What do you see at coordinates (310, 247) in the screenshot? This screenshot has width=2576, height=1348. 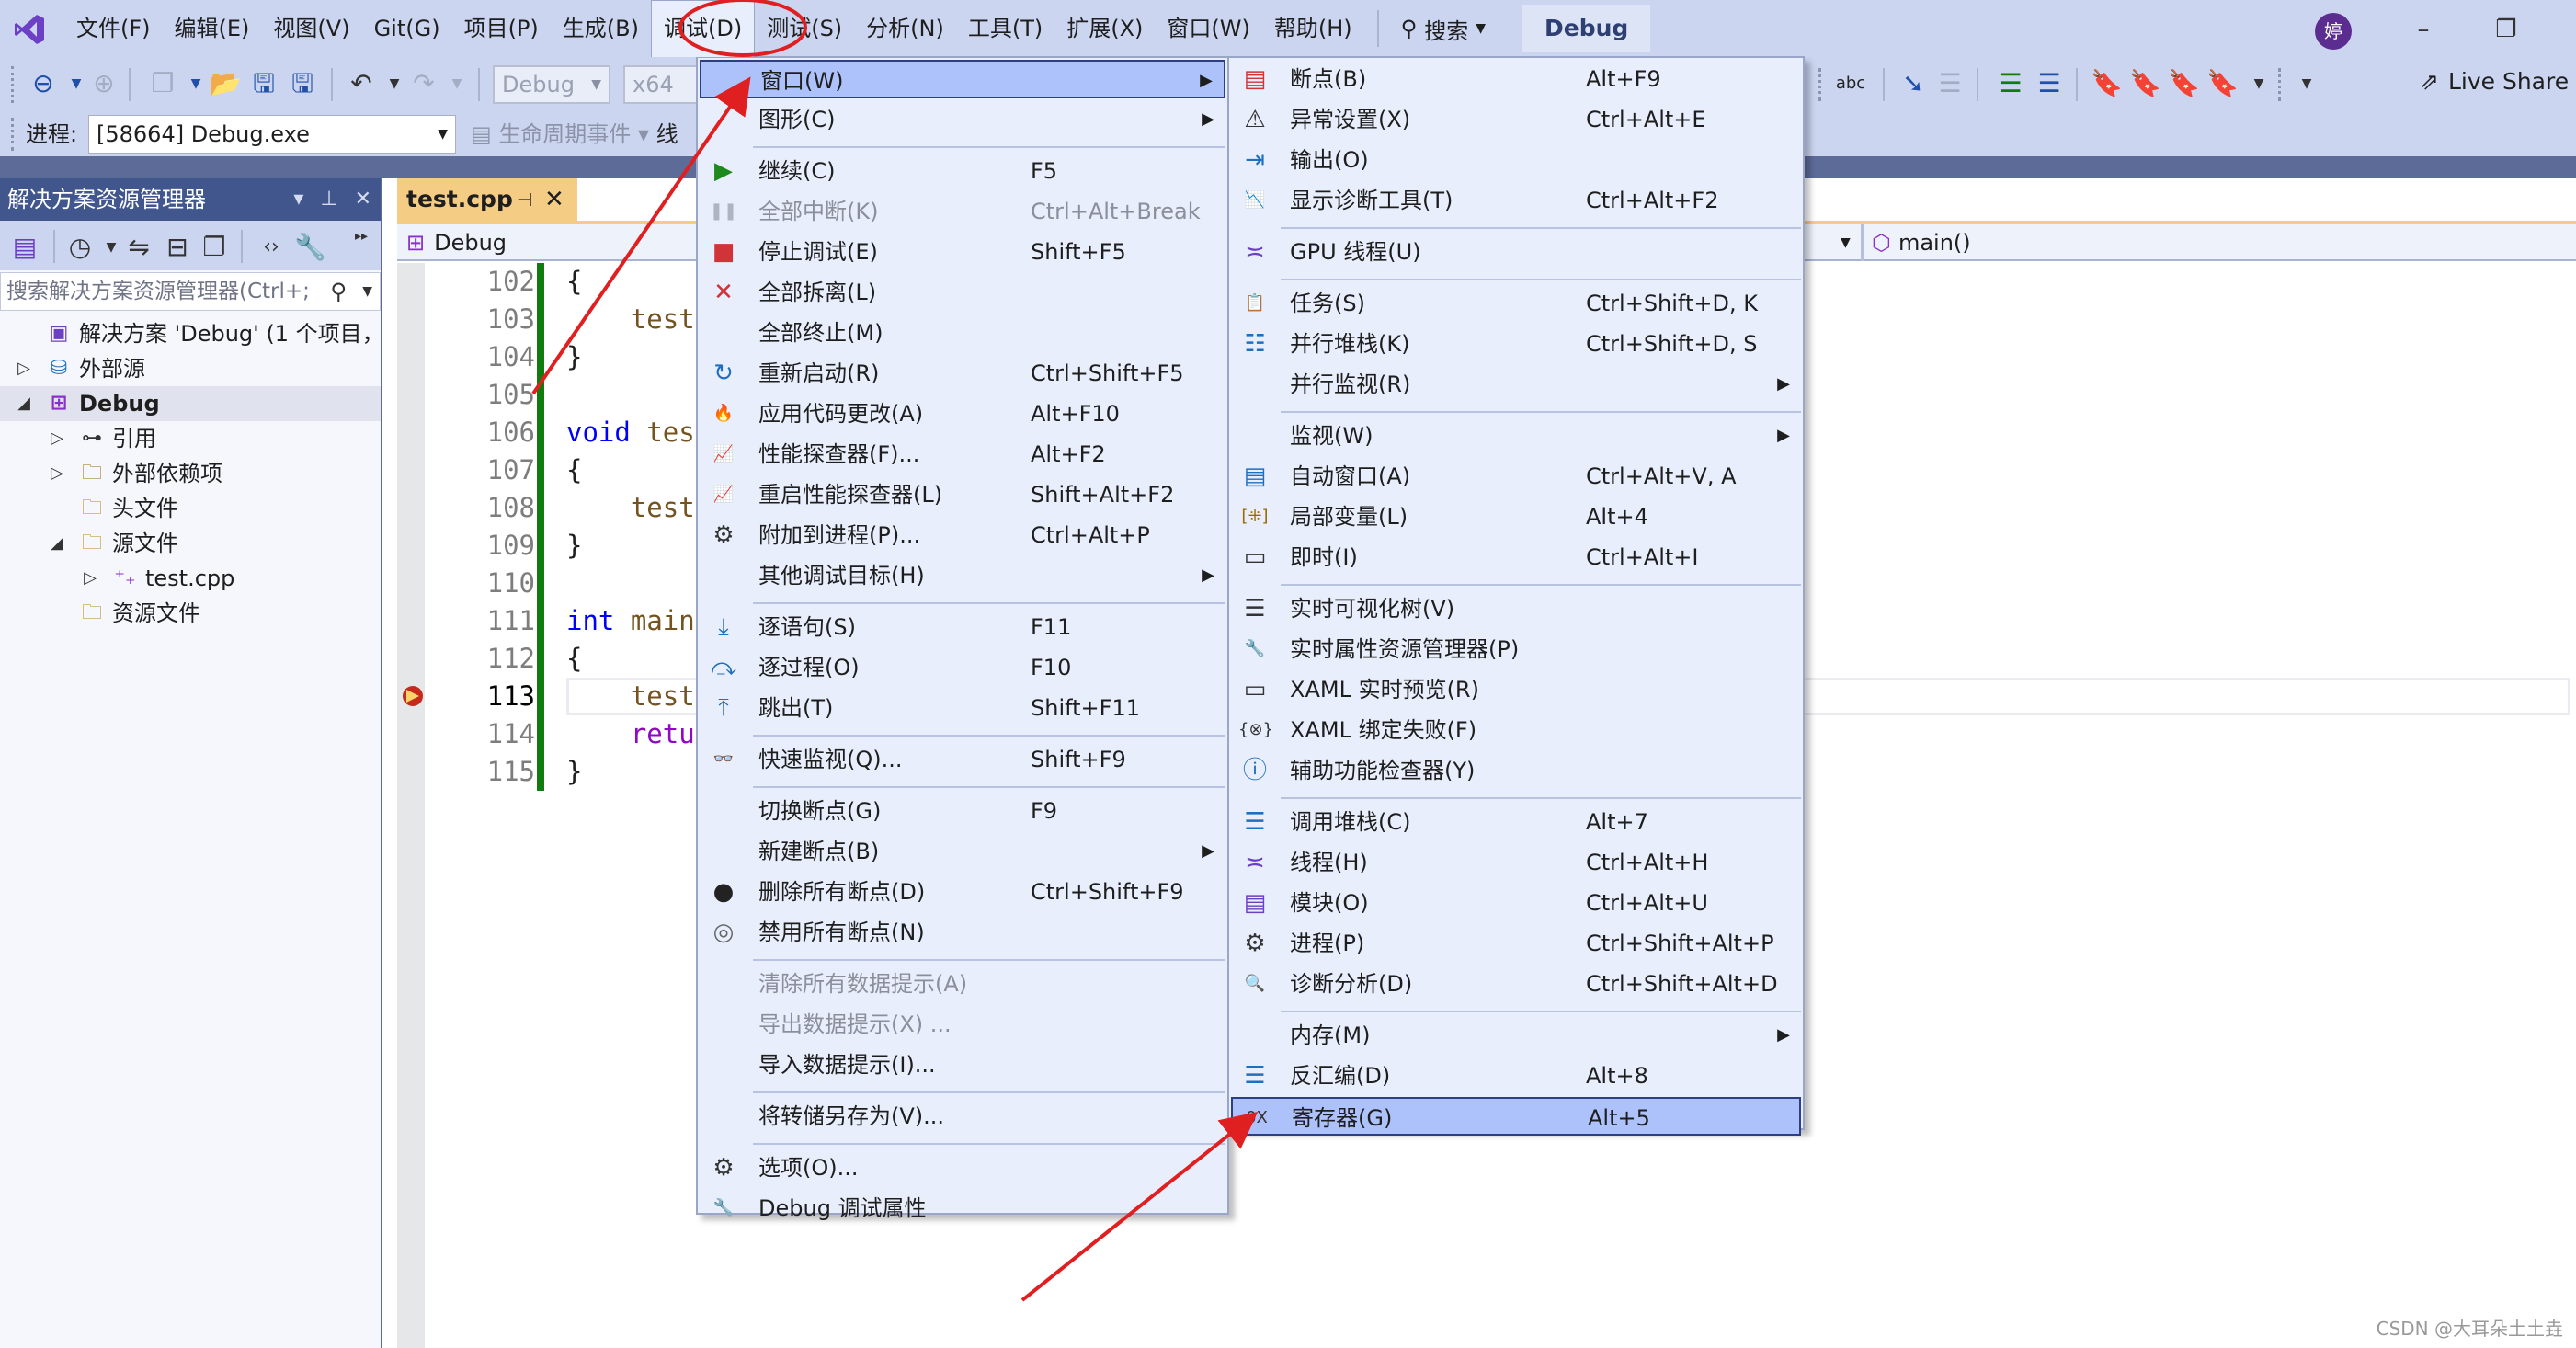 I see `properties-wrench-icon: 🔧` at bounding box center [310, 247].